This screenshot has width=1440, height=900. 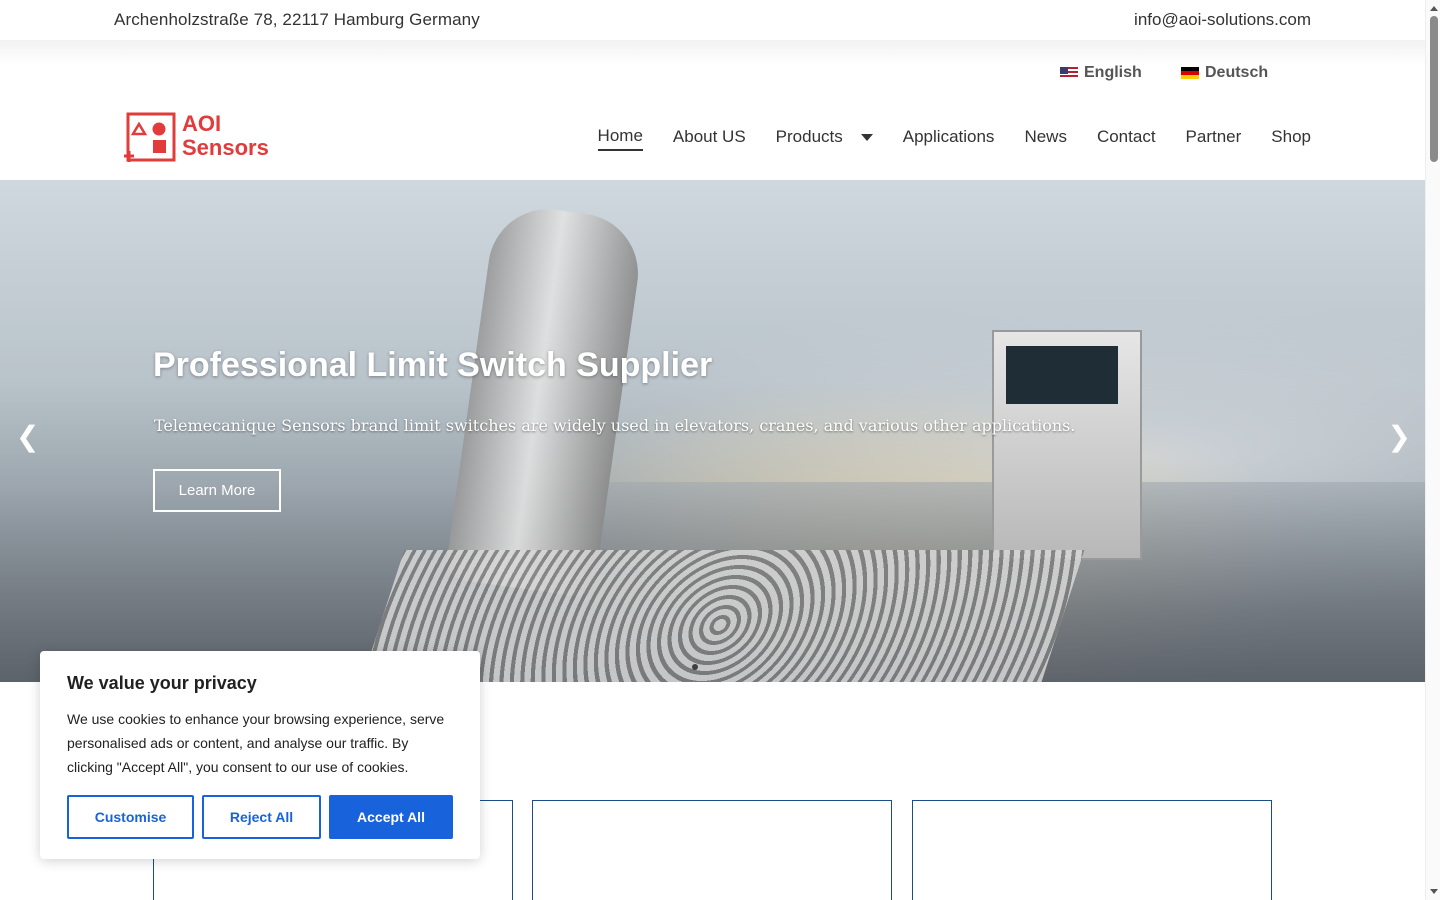 I want to click on language-switcher: English Deutsch, so click(x=712, y=71).